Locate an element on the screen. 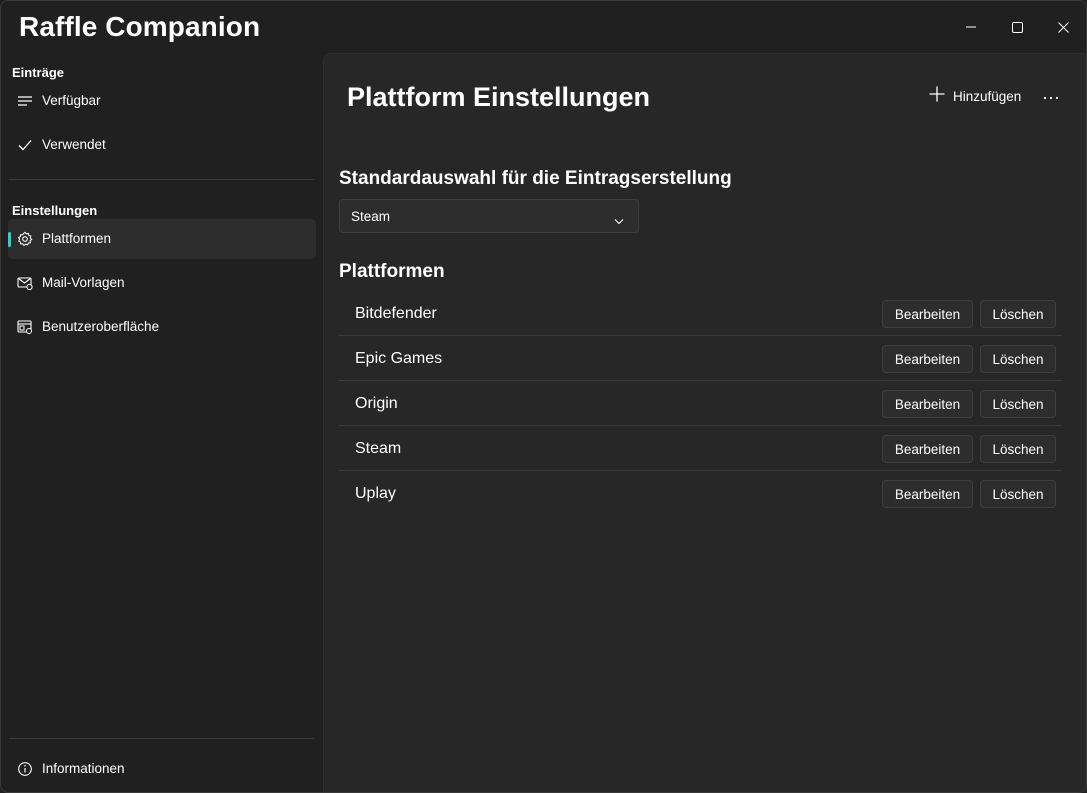  add-button: Hinzufügen is located at coordinates (975, 96).